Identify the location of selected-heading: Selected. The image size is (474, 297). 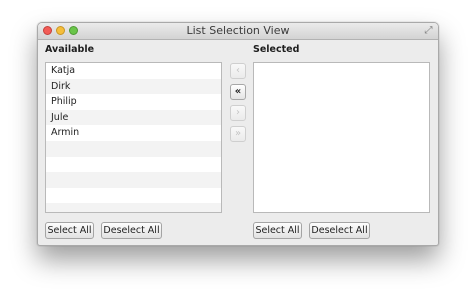
(276, 49).